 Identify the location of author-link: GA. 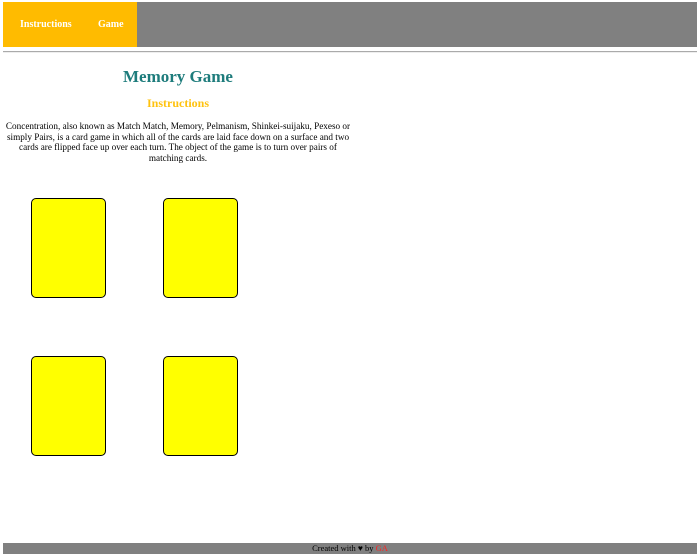
(382, 548).